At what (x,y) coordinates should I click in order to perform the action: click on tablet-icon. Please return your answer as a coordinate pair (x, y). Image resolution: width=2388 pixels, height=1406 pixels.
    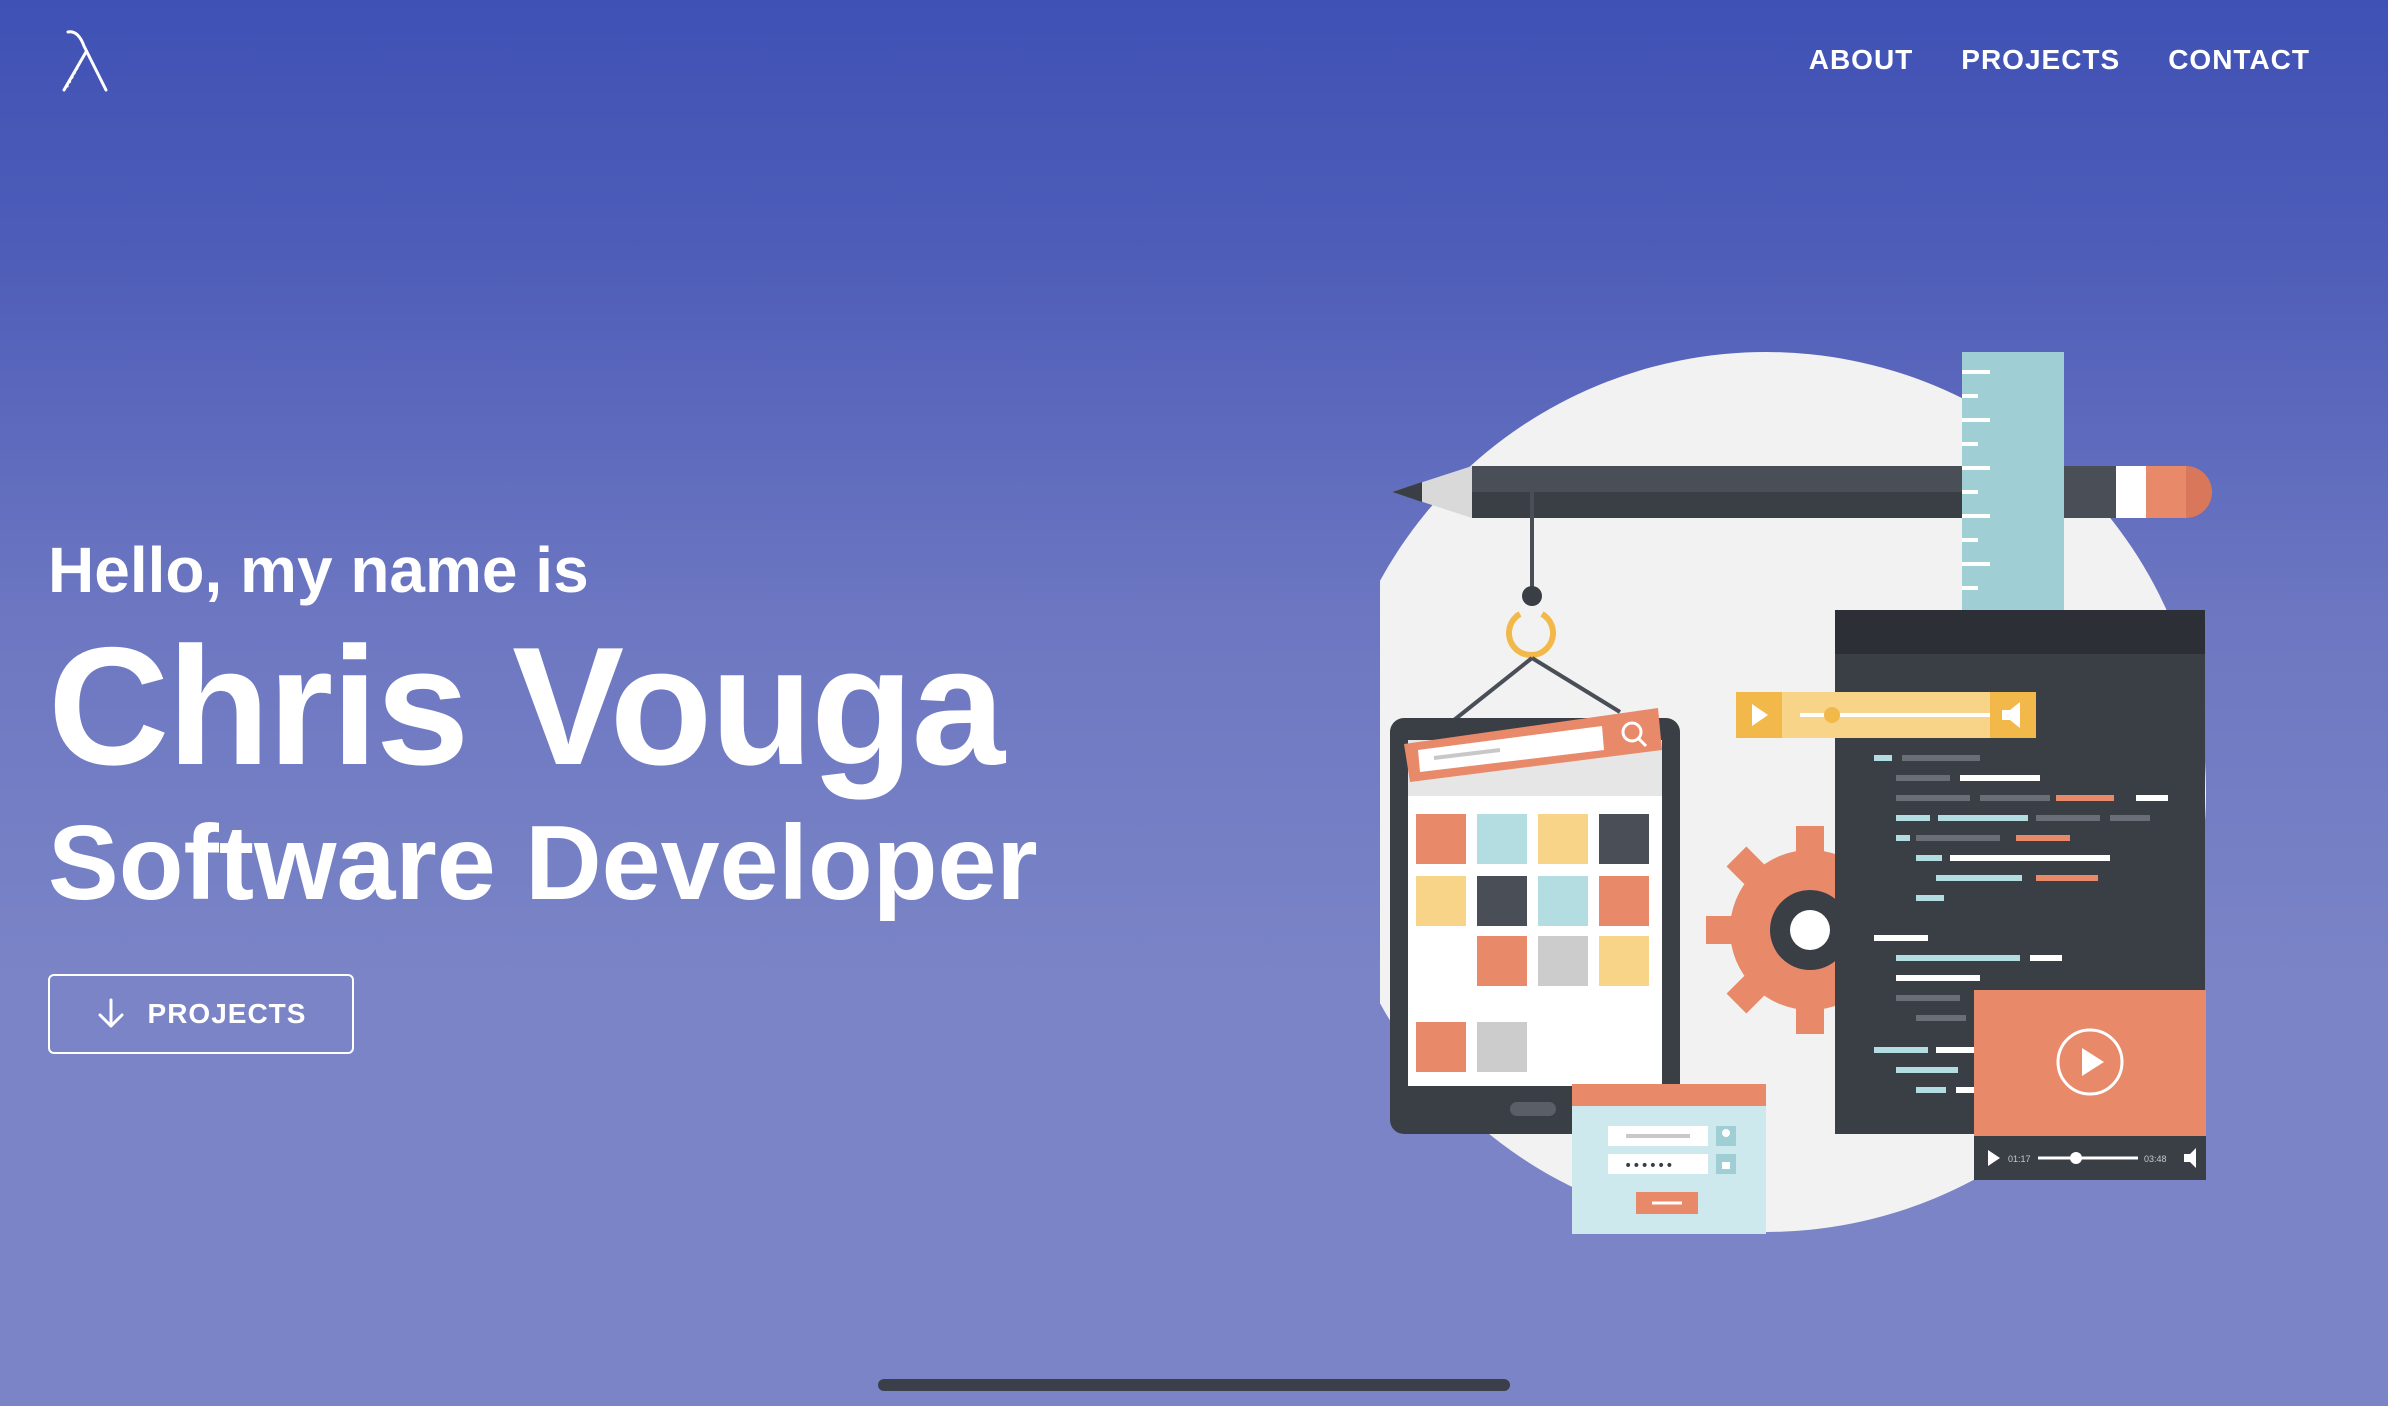
    Looking at the image, I should click on (1535, 921).